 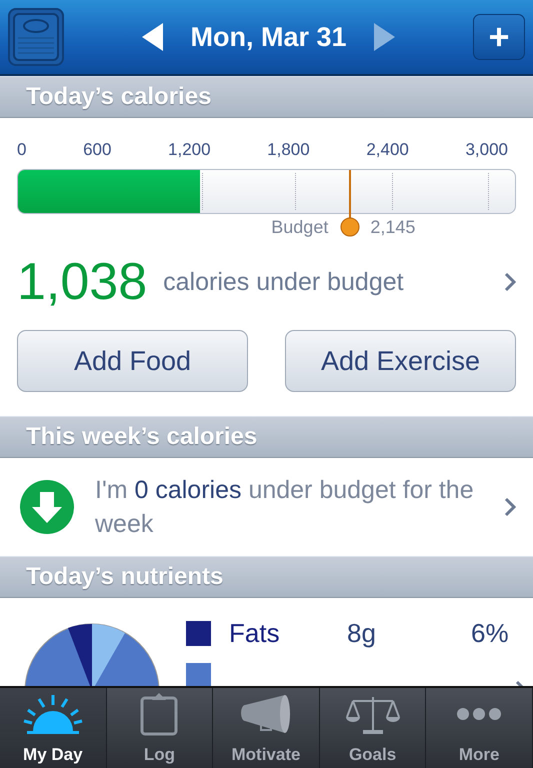 I want to click on tab: My Day, so click(x=53, y=728).